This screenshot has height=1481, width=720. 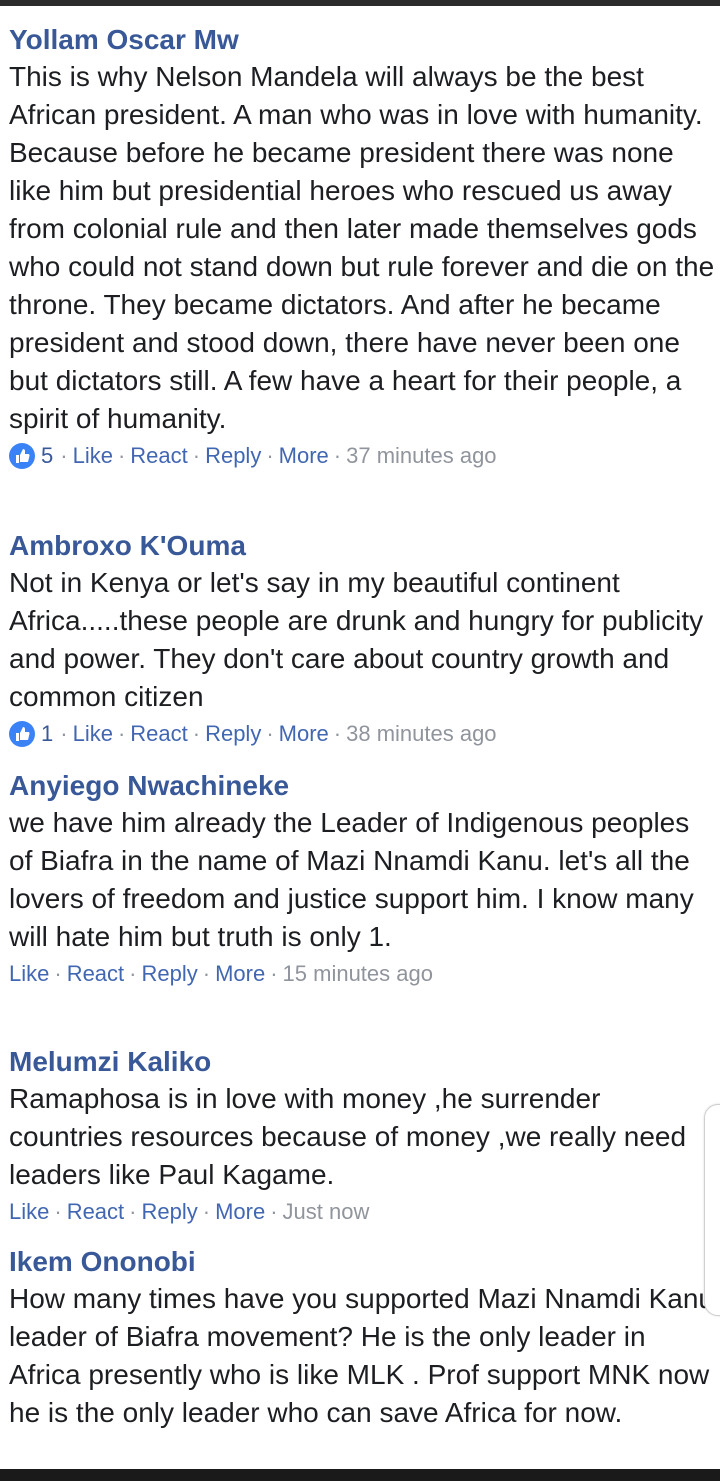 I want to click on reaction-count: 1, so click(x=31, y=734).